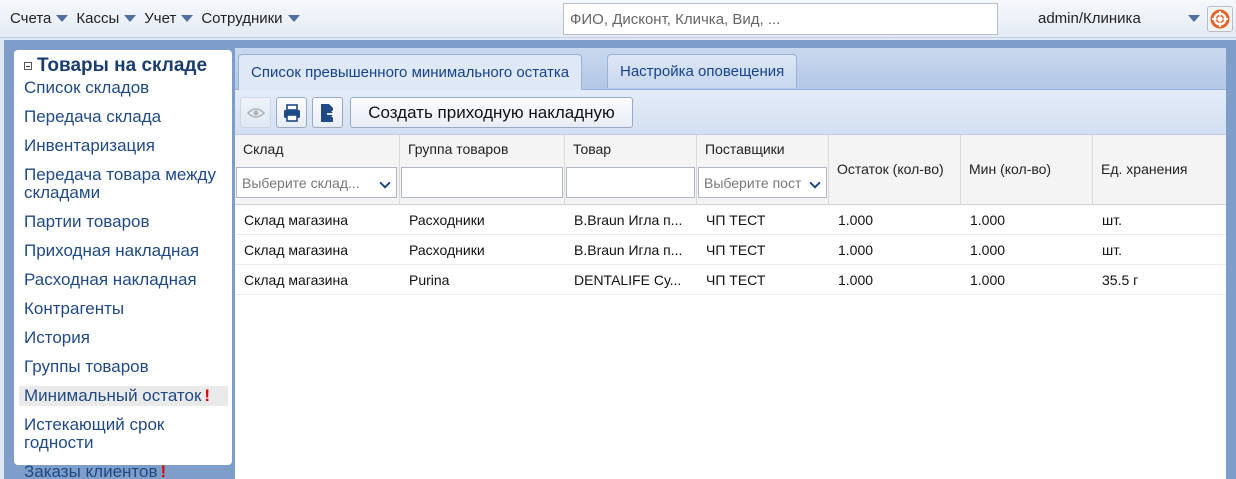  I want to click on sidebar-item-receipt-invoice: Приходная накладная, so click(123, 251).